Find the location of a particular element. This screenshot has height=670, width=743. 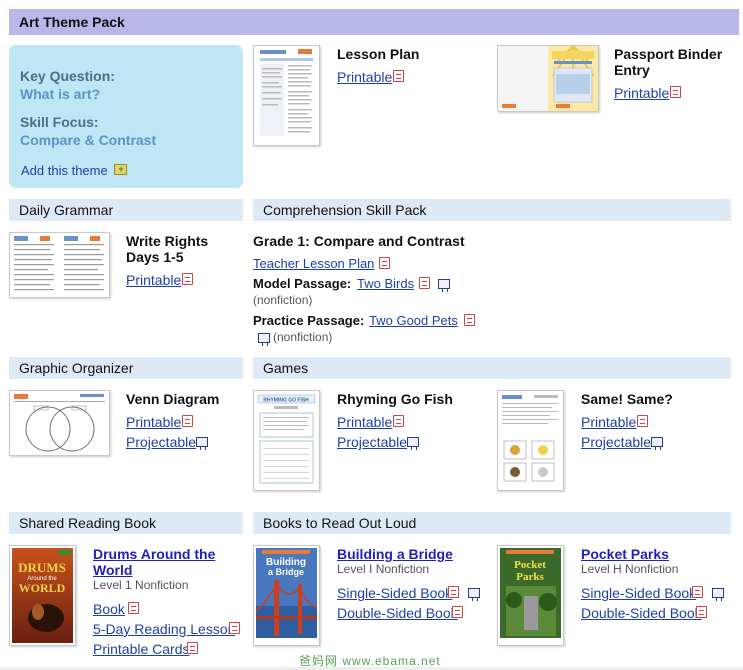

write-rights-thumbnail is located at coordinates (59, 265).